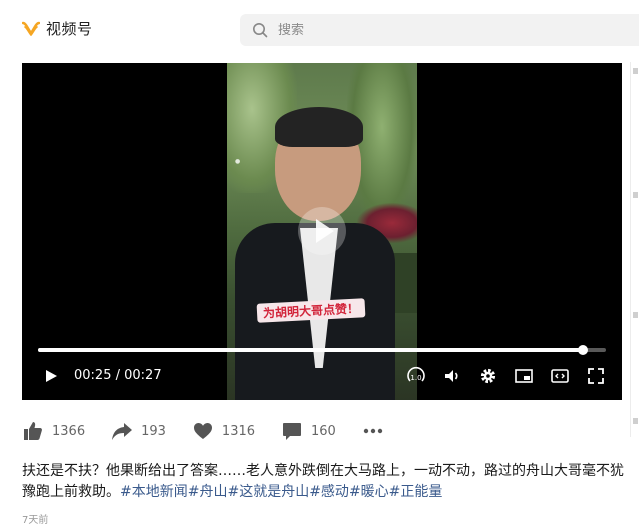 This screenshot has width=639, height=527. Describe the element at coordinates (583, 350) in the screenshot. I see `progress-handle` at that location.